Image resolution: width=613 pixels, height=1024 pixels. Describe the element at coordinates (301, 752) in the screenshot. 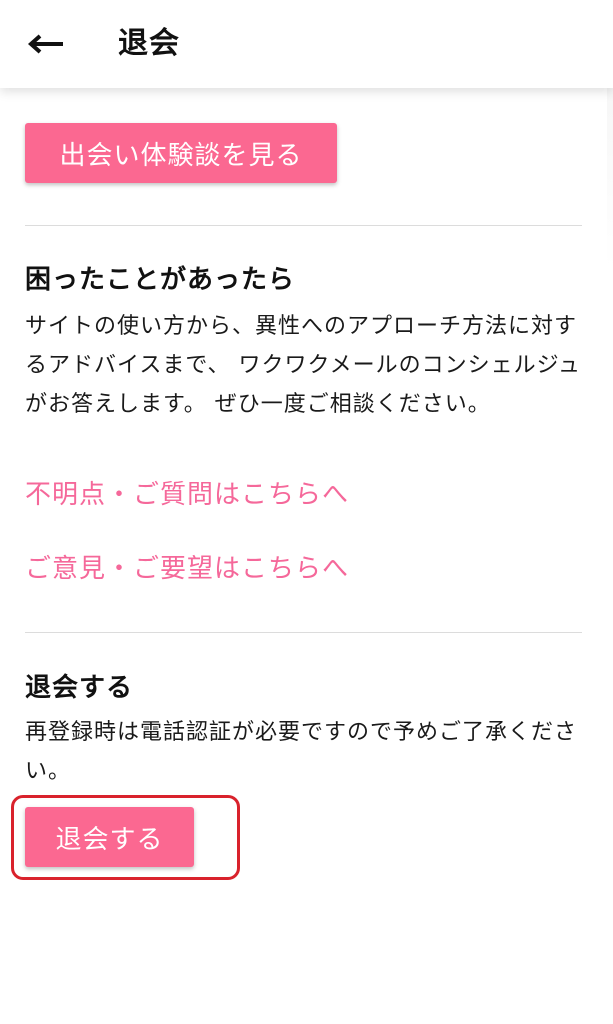

I see `withdraw-section-text: 再登録時は電話認証が必要ですので予めご了承ください。` at that location.